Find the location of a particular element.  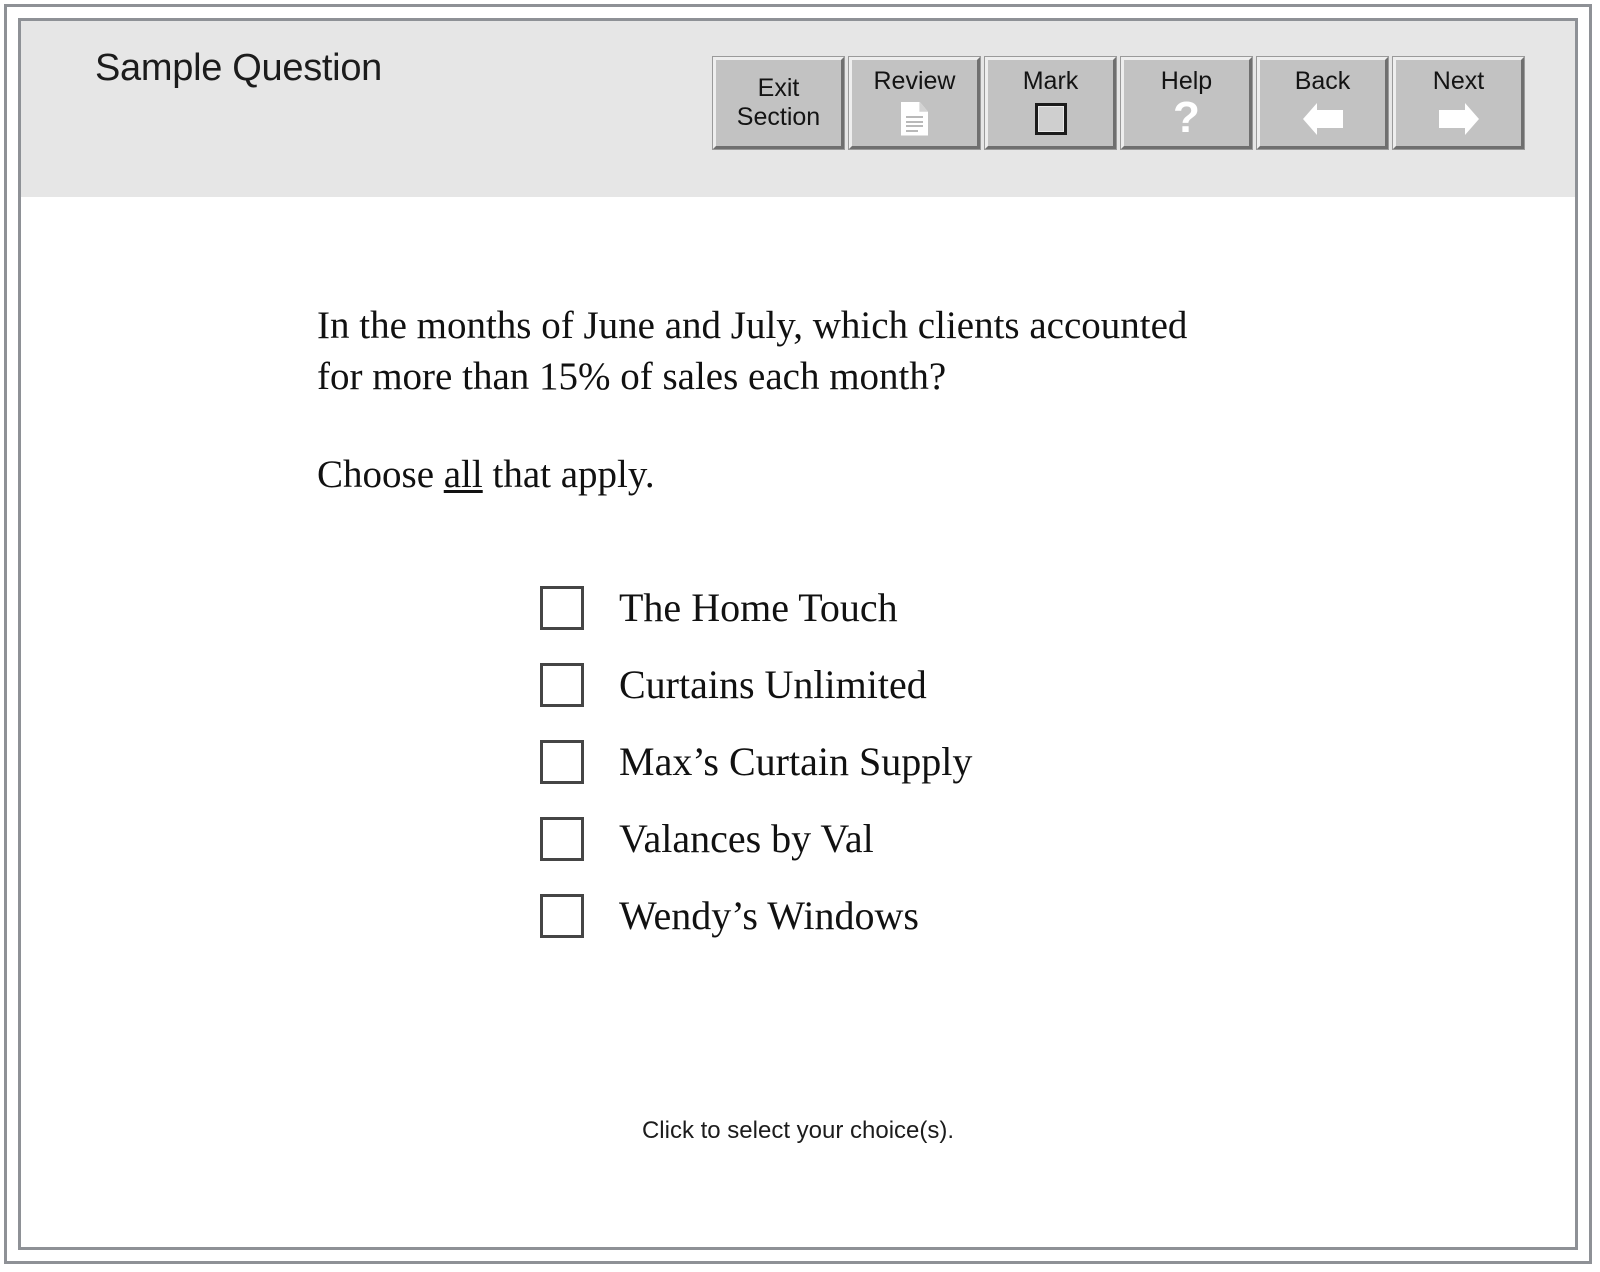

review-button: Review is located at coordinates (914, 103).